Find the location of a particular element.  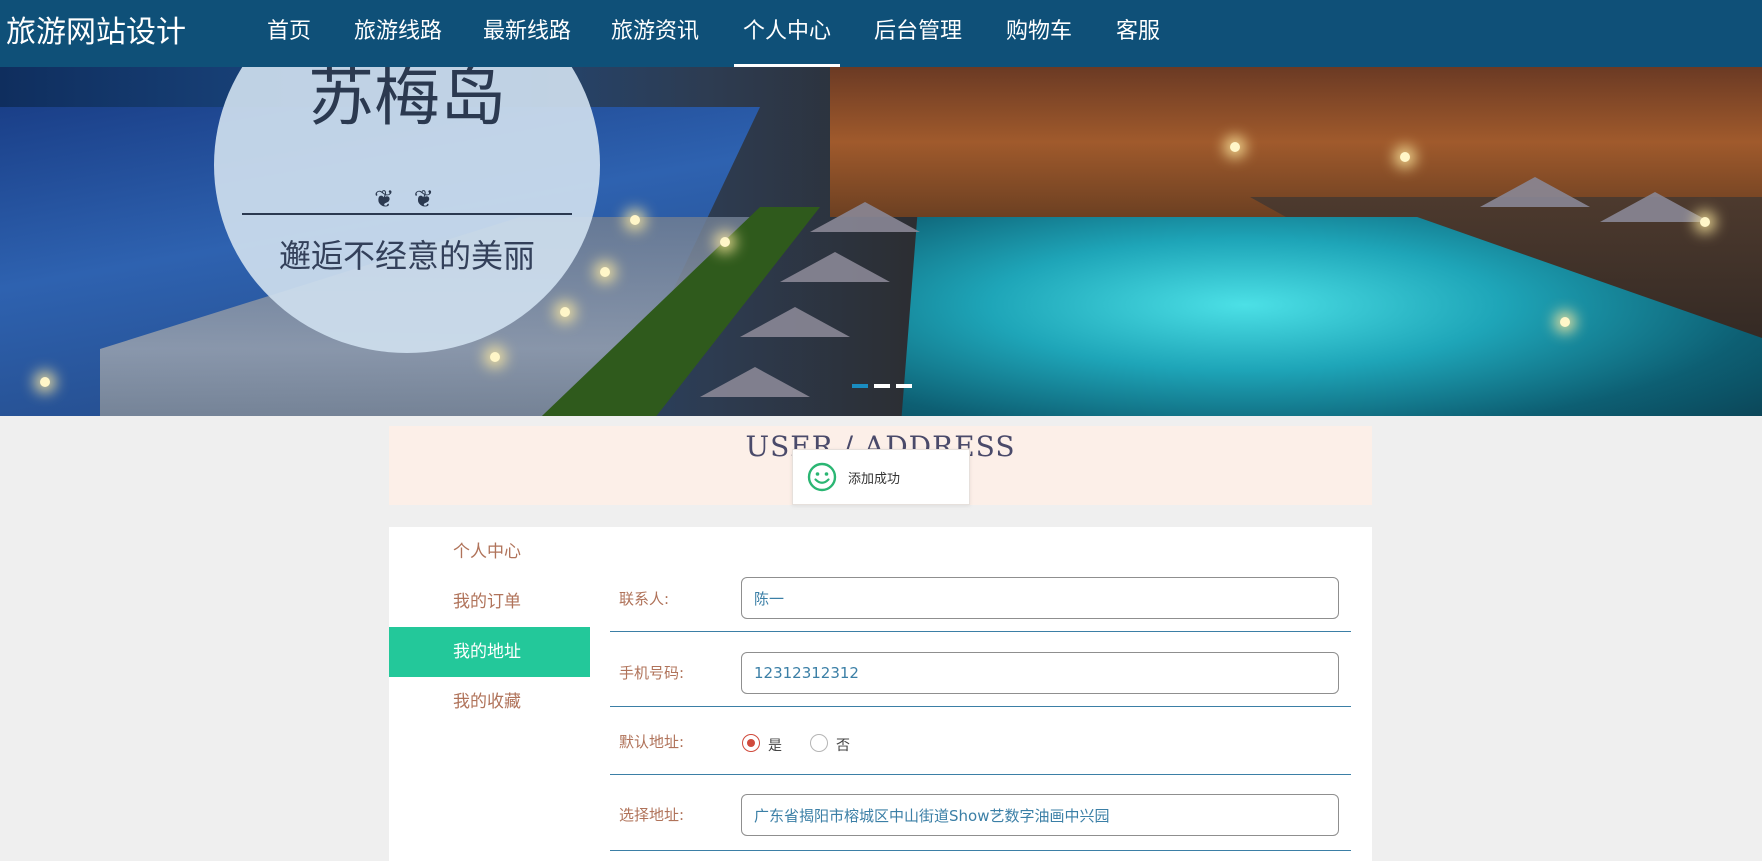

banner-seal-subtitle: 邂逅不经意的美丽 is located at coordinates (406, 256).